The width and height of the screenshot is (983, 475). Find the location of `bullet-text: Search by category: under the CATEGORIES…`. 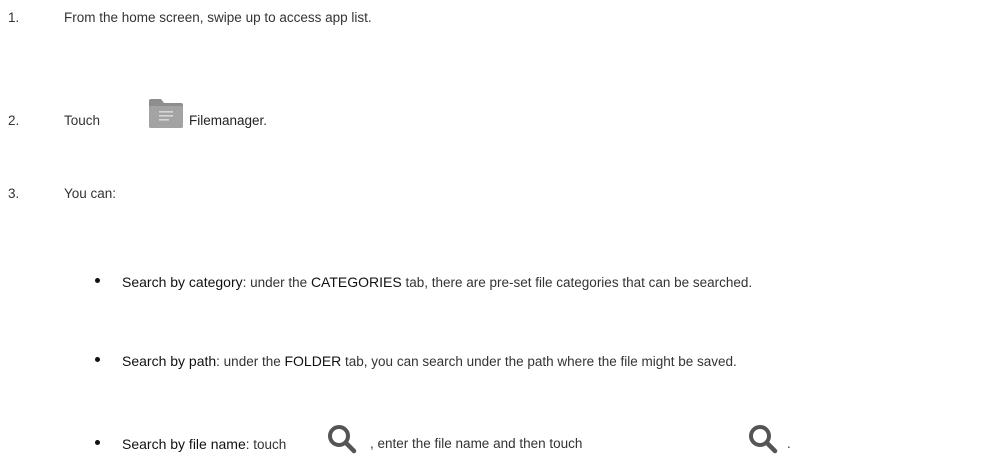

bullet-text: Search by category: under the CATEGORIES… is located at coordinates (437, 282).